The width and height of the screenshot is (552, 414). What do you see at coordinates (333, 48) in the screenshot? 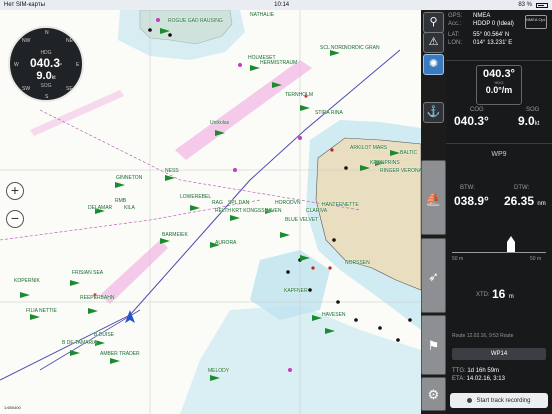
I see `ship-label: SCL NORD` at bounding box center [333, 48].